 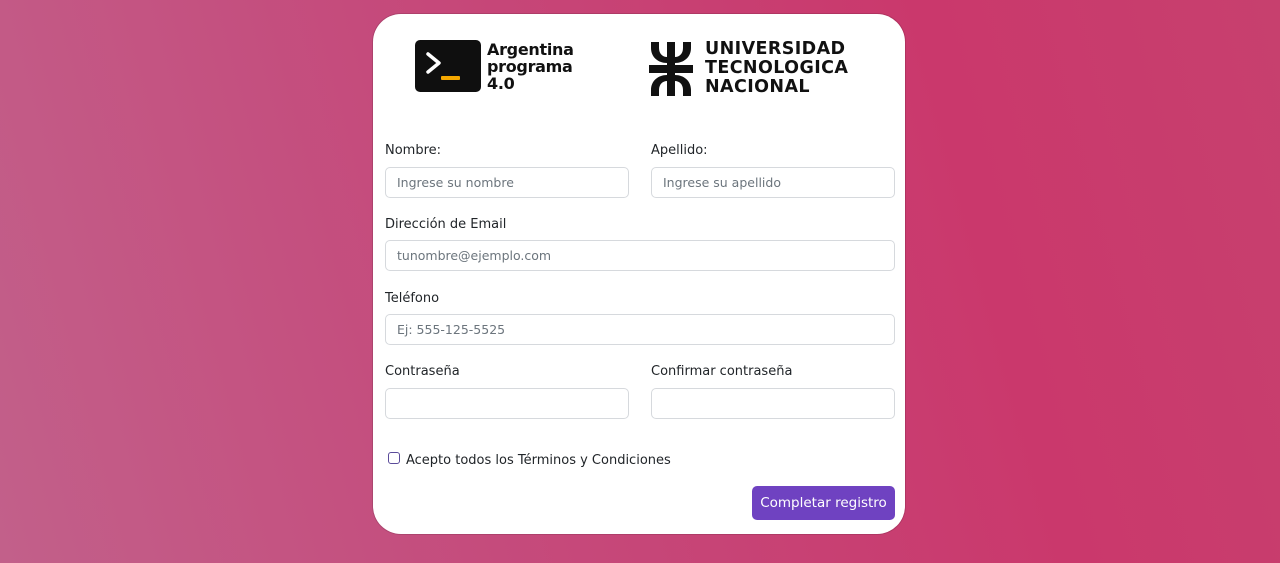 I want to click on terminal-prompt-icon, so click(x=448, y=66).